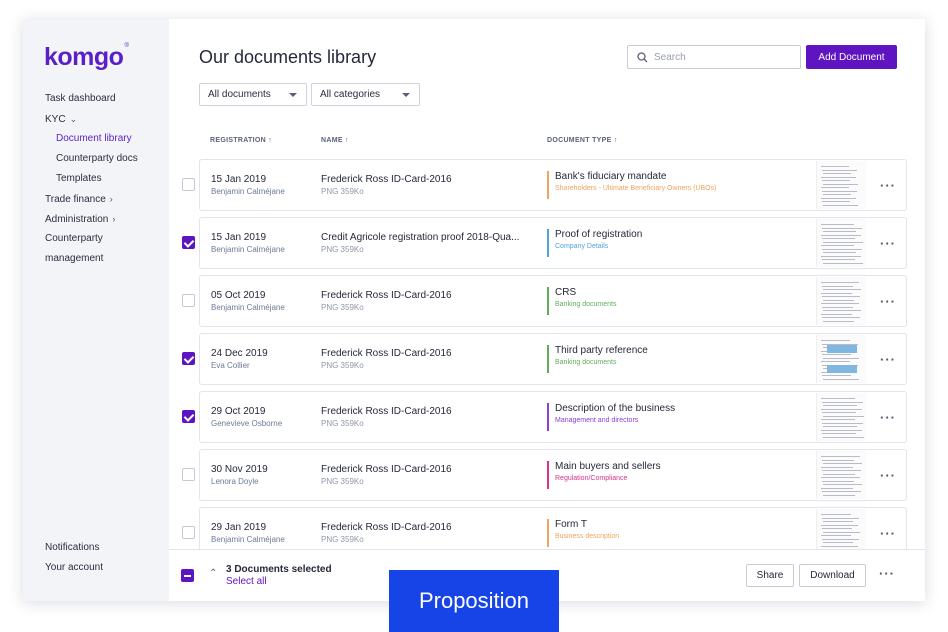  What do you see at coordinates (335, 140) in the screenshot?
I see `column-header-name: NAME ↑` at bounding box center [335, 140].